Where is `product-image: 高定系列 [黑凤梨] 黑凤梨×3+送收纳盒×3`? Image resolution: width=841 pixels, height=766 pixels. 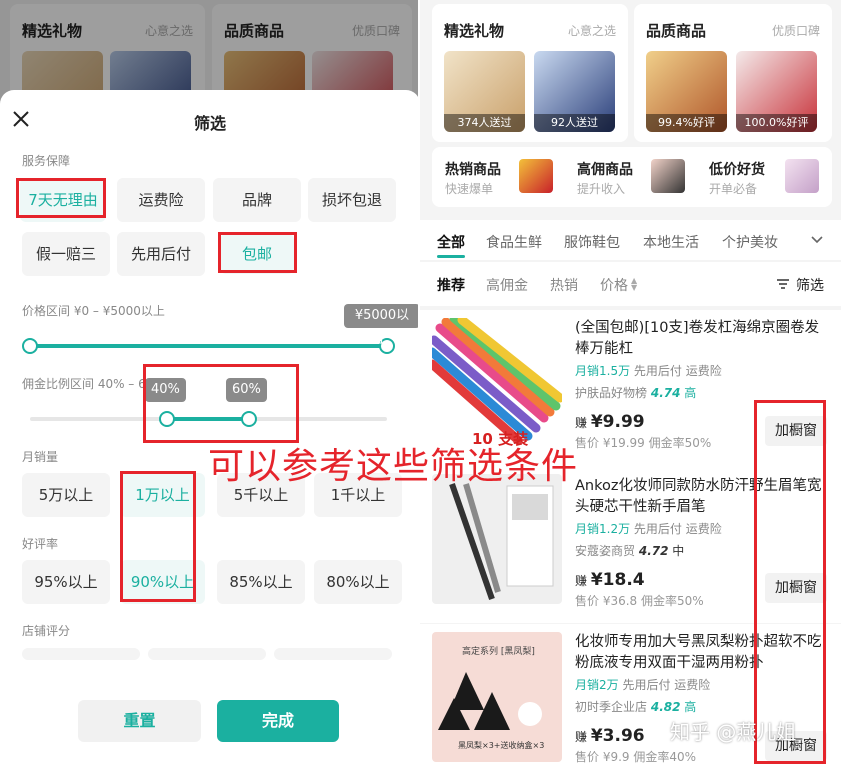
product-image: 高定系列 [黑凤梨] 黑凤梨×3+送收纳盒×3 is located at coordinates (497, 697).